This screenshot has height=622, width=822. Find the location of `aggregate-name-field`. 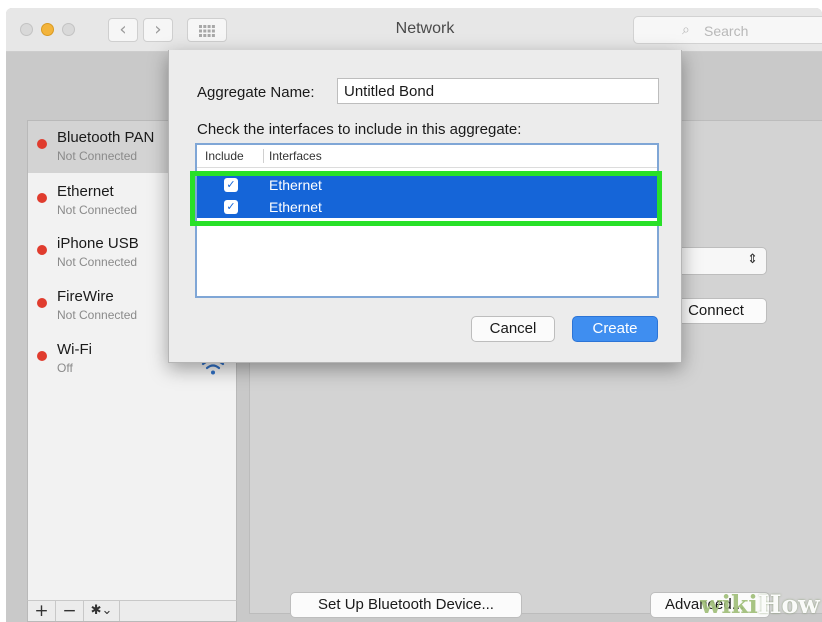

aggregate-name-field is located at coordinates (498, 91).